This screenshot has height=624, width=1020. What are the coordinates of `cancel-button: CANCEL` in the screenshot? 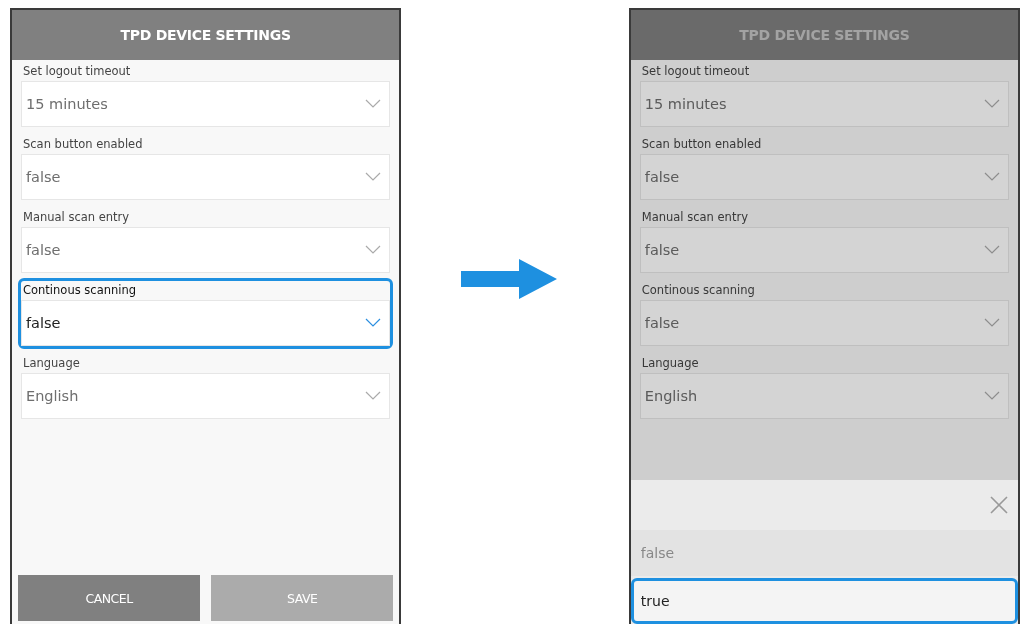 It's located at (109, 598).